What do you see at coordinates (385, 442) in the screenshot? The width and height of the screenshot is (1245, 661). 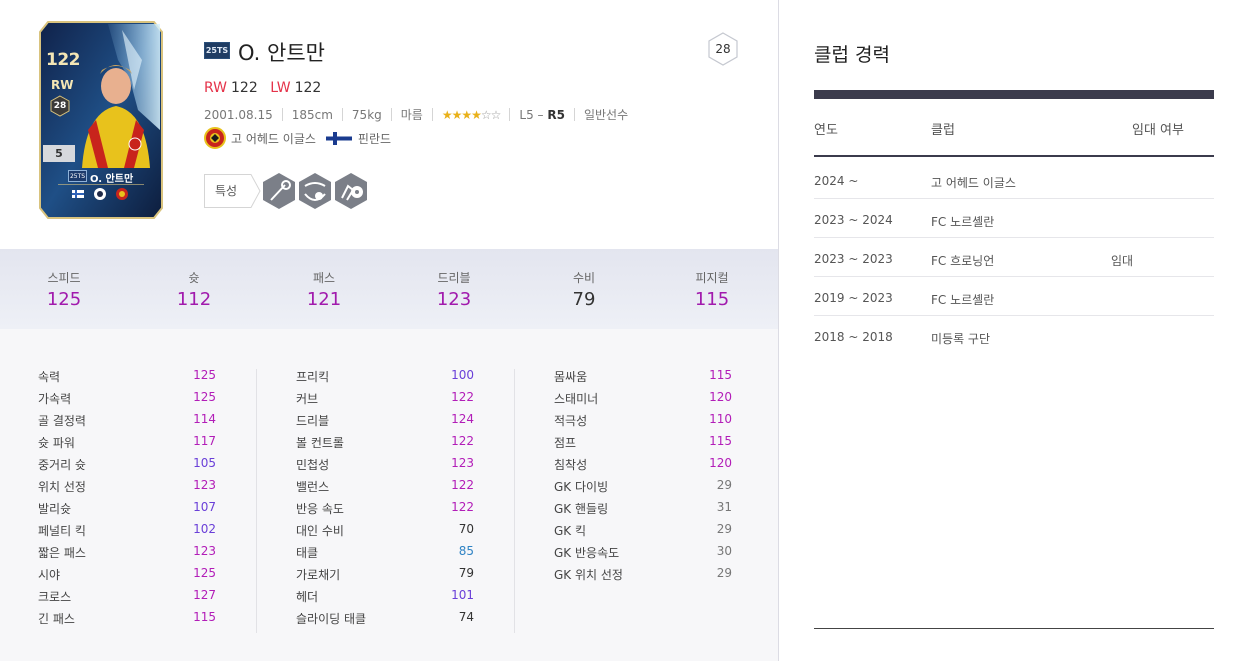 I see `stat-row: 볼 컨트롤 122` at bounding box center [385, 442].